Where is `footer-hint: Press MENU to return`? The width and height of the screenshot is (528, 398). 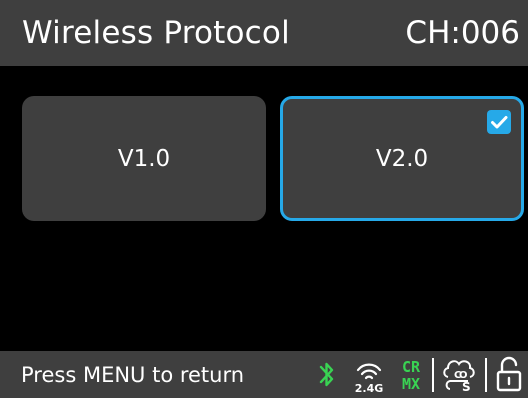
footer-hint: Press MENU to return is located at coordinates (133, 375).